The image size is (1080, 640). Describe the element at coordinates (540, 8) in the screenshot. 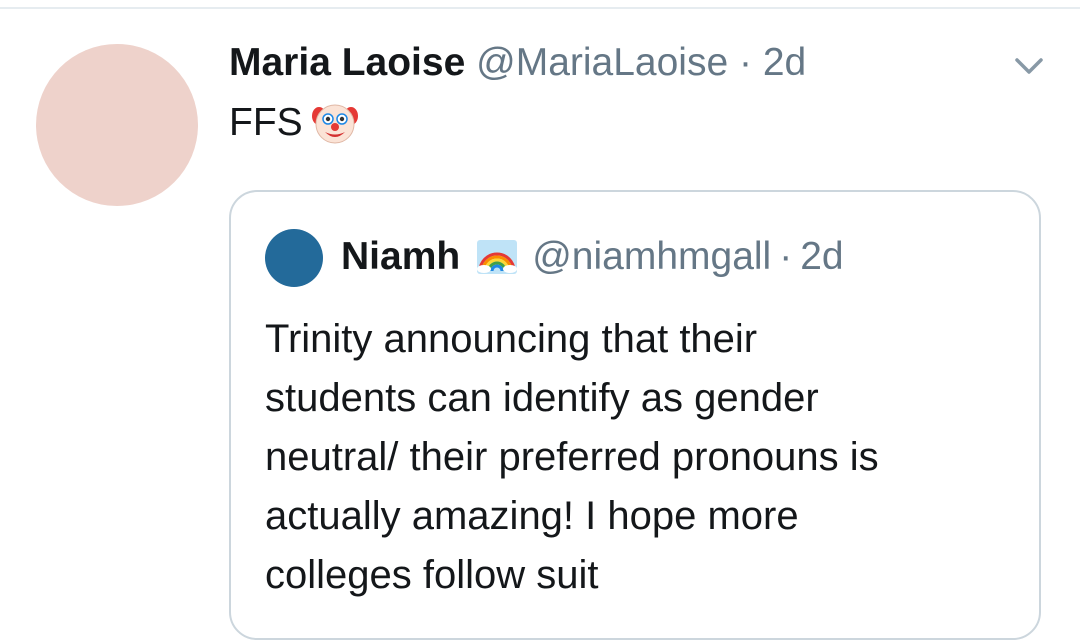

I see `top-divider` at that location.